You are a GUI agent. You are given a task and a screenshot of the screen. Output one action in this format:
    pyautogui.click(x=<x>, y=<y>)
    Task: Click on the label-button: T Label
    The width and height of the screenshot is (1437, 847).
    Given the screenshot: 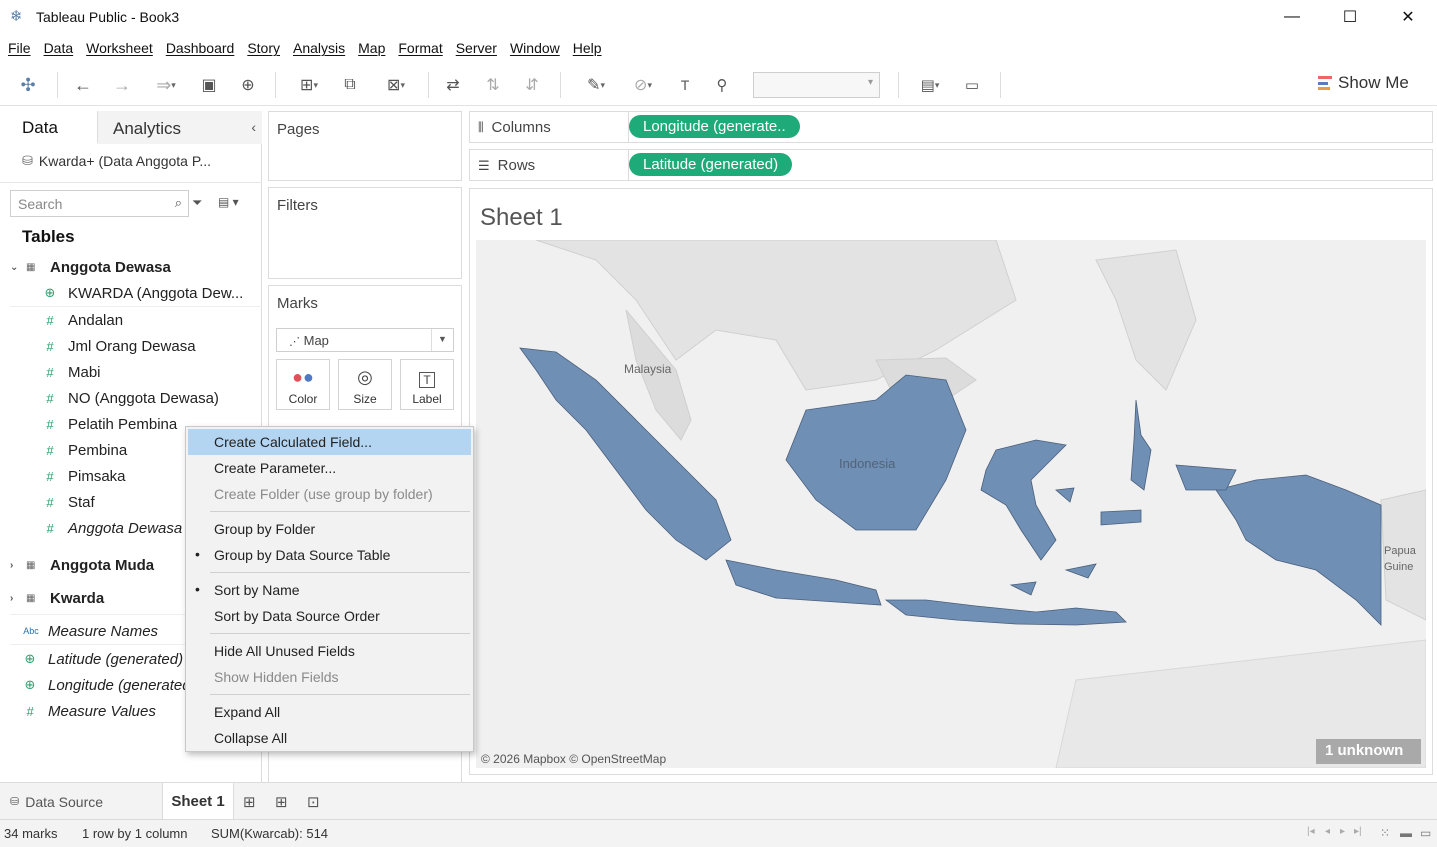 What is the action you would take?
    pyautogui.click(x=427, y=384)
    